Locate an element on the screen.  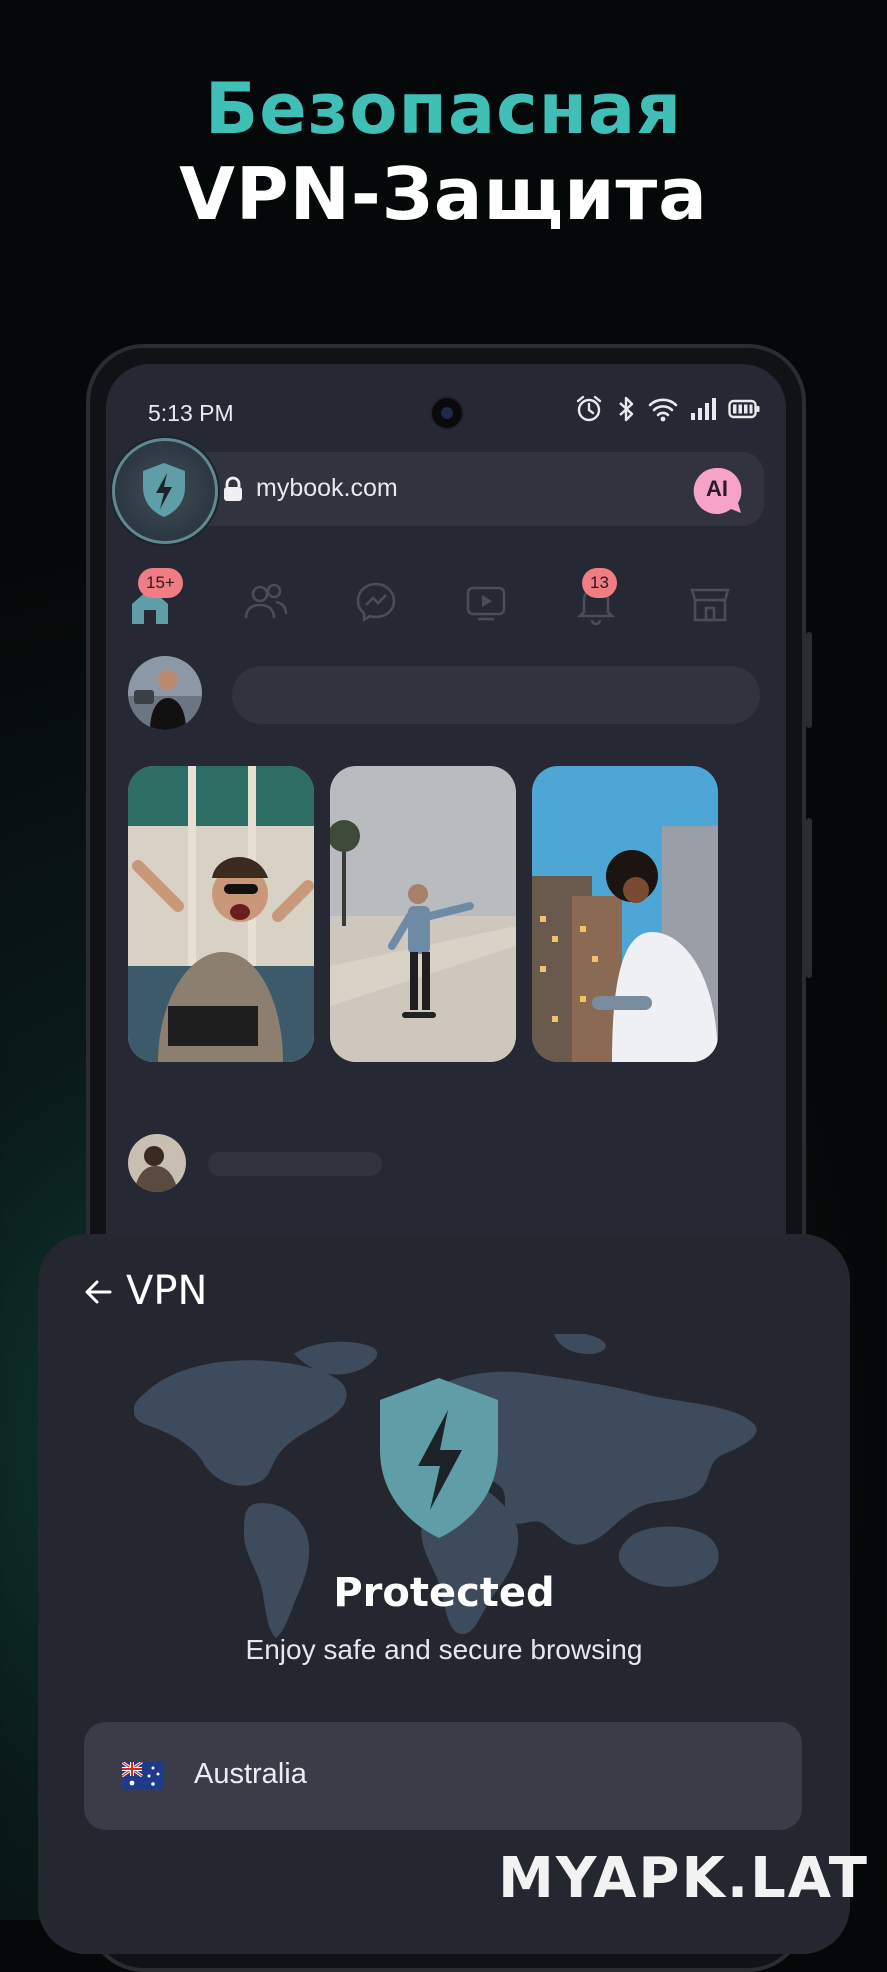
marketplace-icon is located at coordinates (710, 605).